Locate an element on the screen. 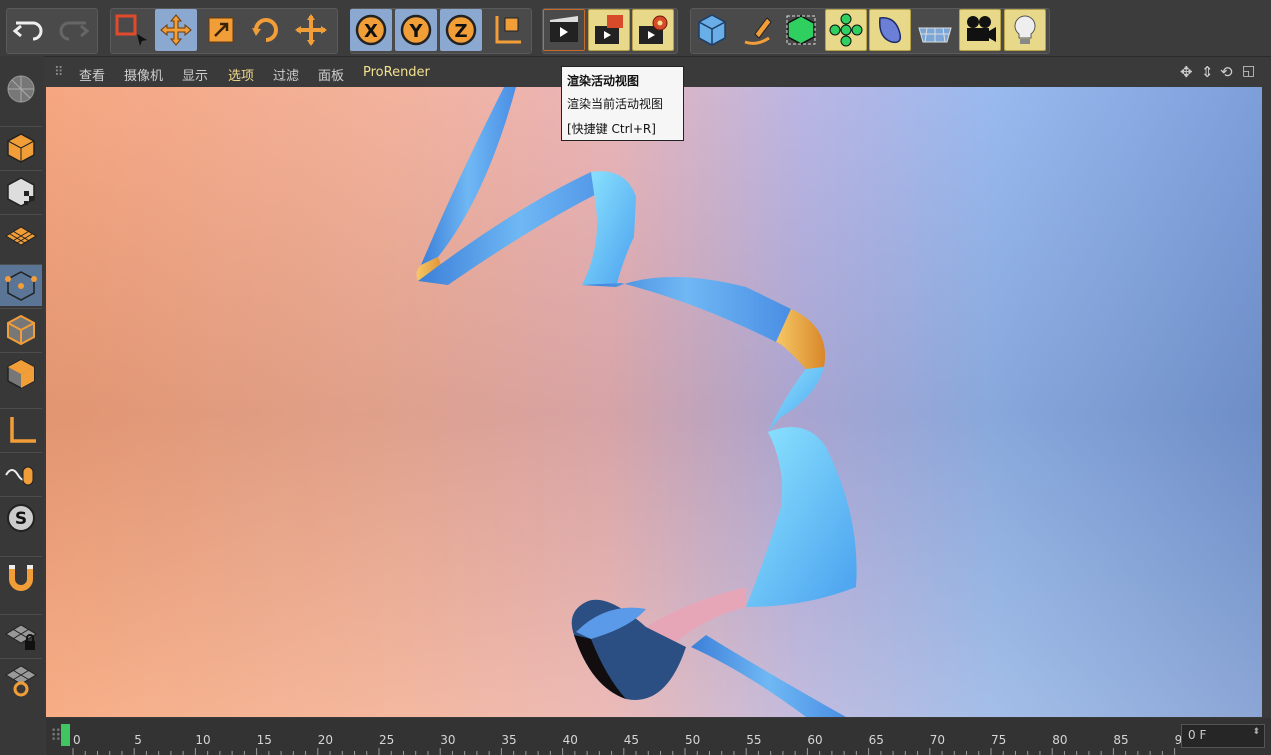 Image resolution: width=1271 pixels, height=755 pixels. axis-mode-icon is located at coordinates (21, 429).